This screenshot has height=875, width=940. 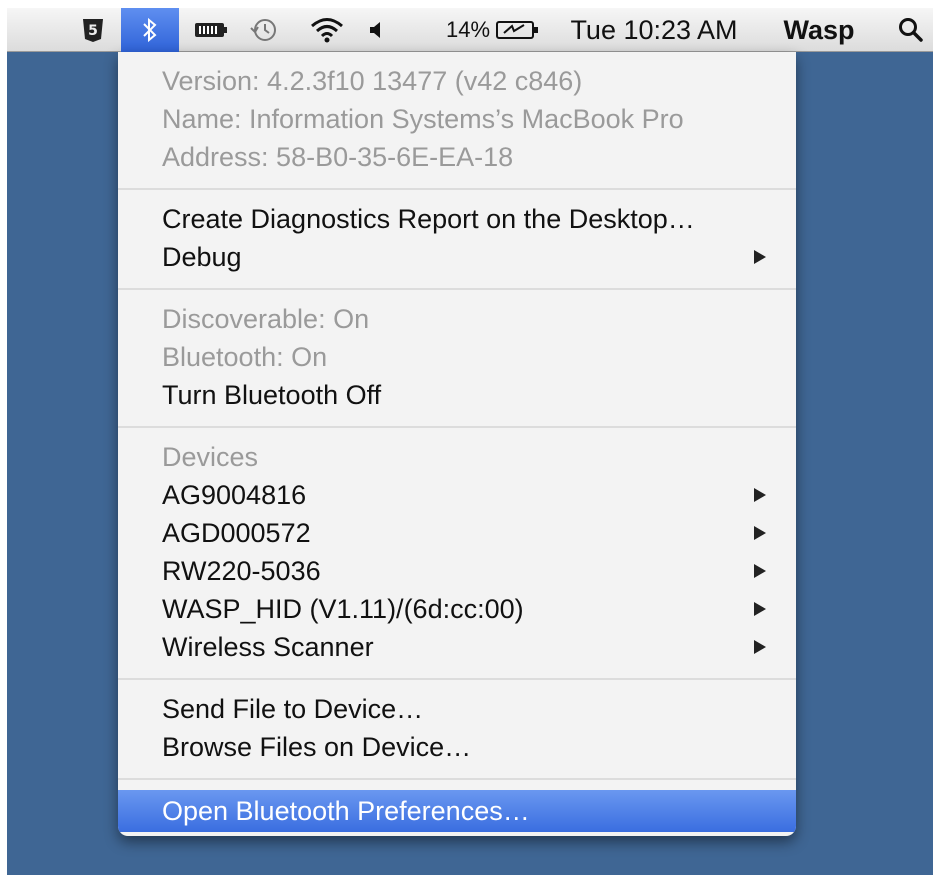 What do you see at coordinates (457, 647) in the screenshot?
I see `device-item: Wireless Scanner` at bounding box center [457, 647].